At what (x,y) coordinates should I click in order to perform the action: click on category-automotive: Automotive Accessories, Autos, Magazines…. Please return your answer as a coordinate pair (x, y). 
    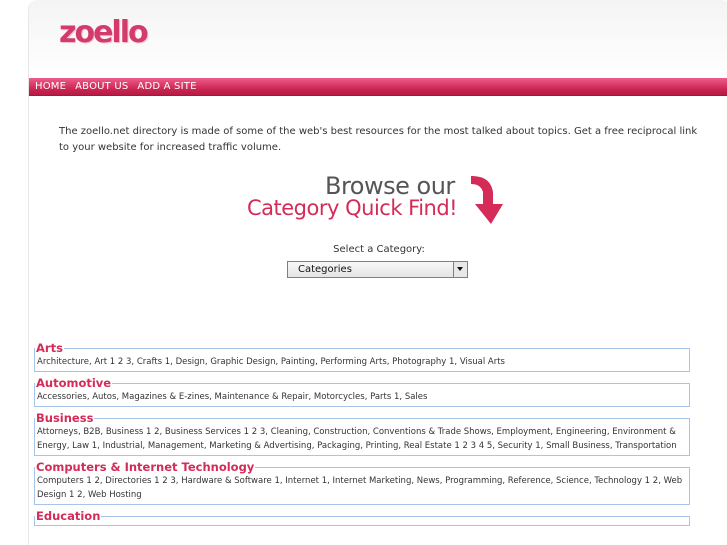
    Looking at the image, I should click on (362, 391).